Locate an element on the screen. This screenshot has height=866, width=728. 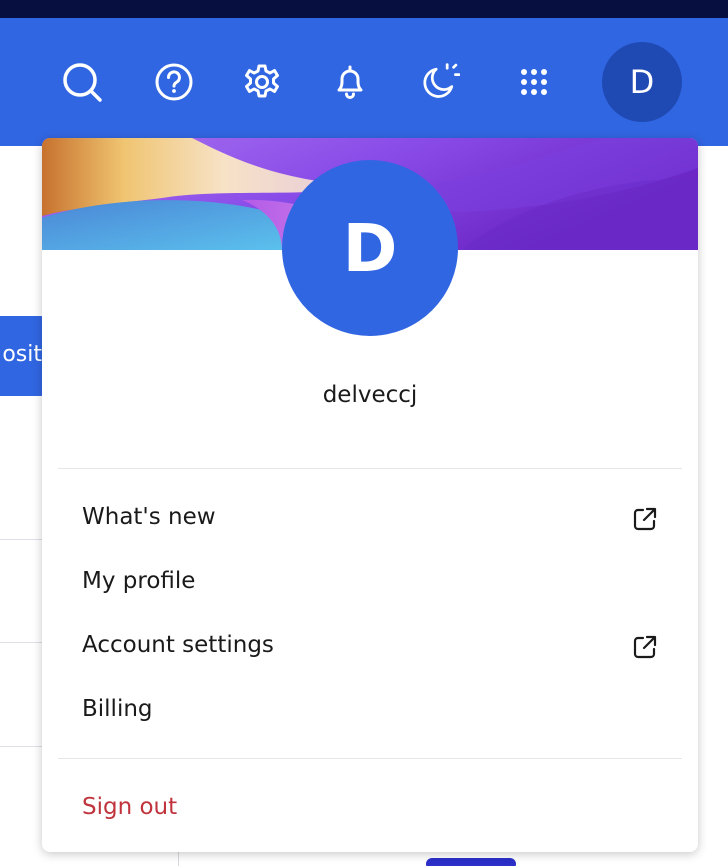
sign-out-button: Sign out is located at coordinates (370, 808).